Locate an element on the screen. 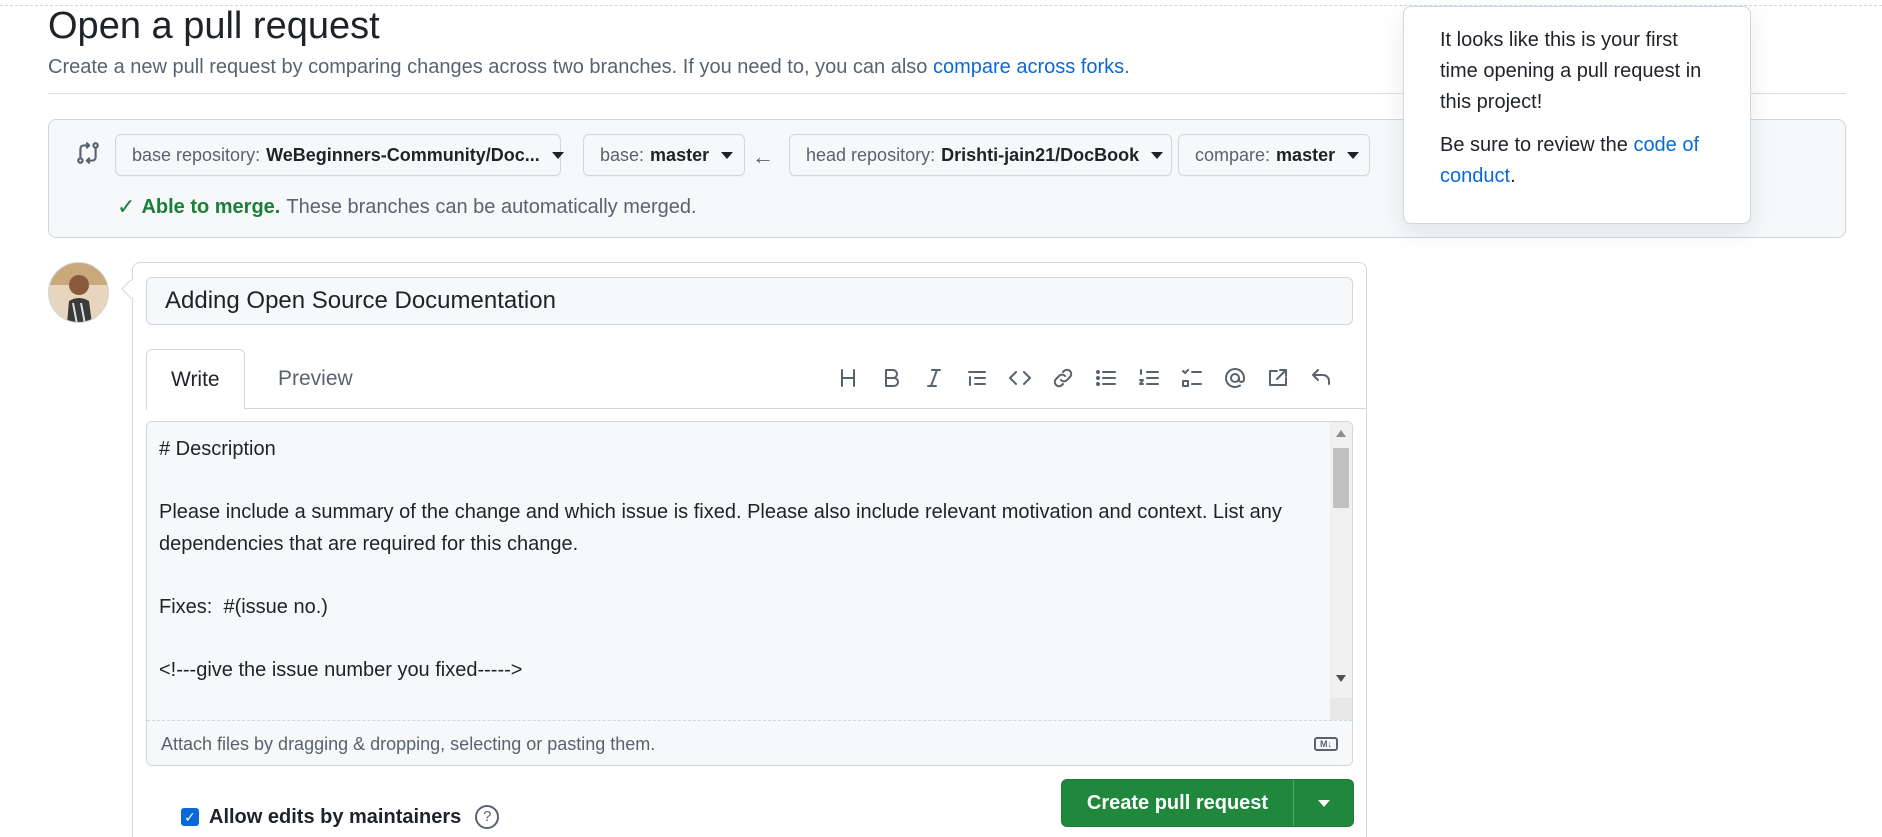 This screenshot has width=1882, height=837. popover-review-suffix: . is located at coordinates (1513, 176).